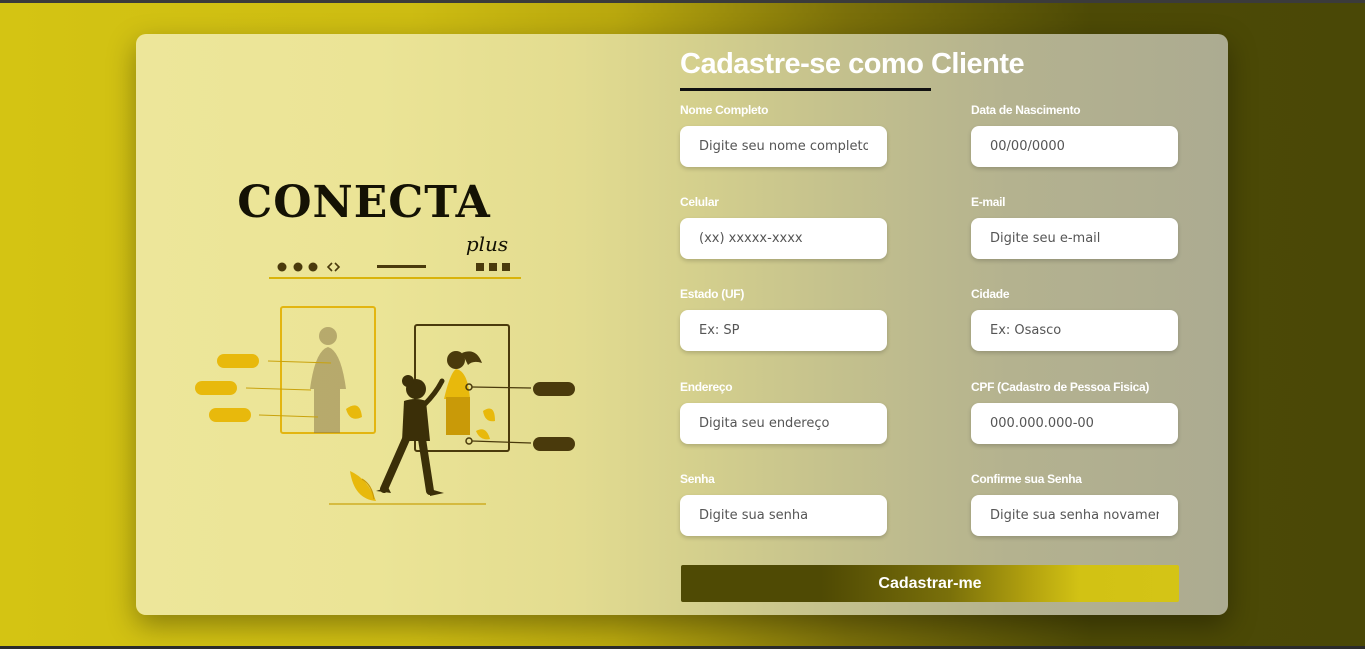 The image size is (1365, 649). Describe the element at coordinates (697, 479) in the screenshot. I see `password-label: Senha` at that location.